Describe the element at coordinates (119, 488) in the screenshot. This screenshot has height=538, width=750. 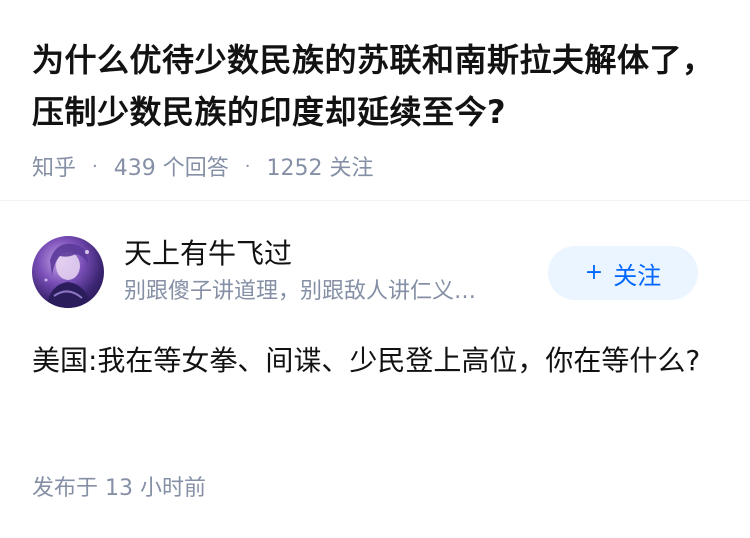
I see `answer-timestamp: 发布于 13 小时前` at that location.